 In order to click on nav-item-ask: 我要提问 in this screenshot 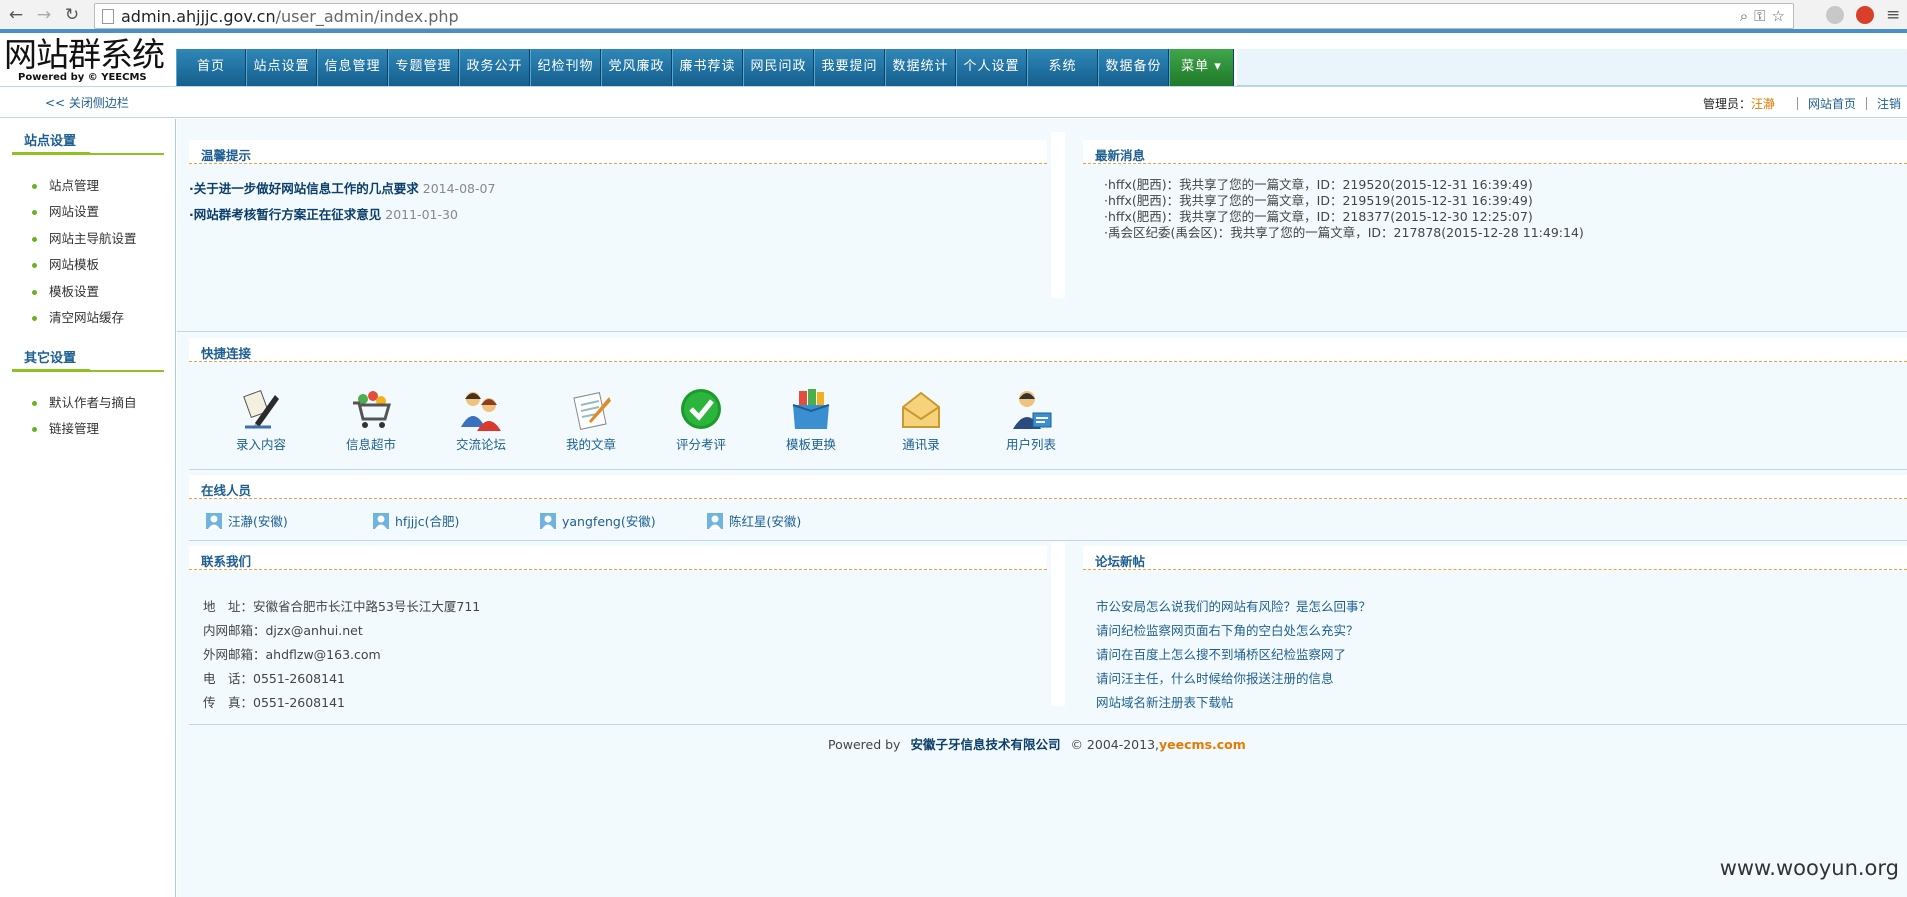, I will do `click(849, 67)`.